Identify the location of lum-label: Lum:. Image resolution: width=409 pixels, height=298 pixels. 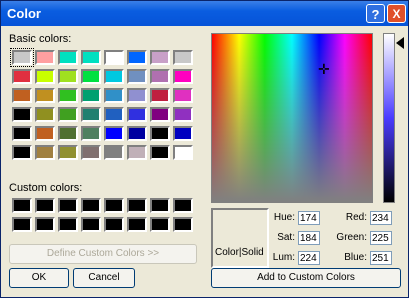
(283, 257).